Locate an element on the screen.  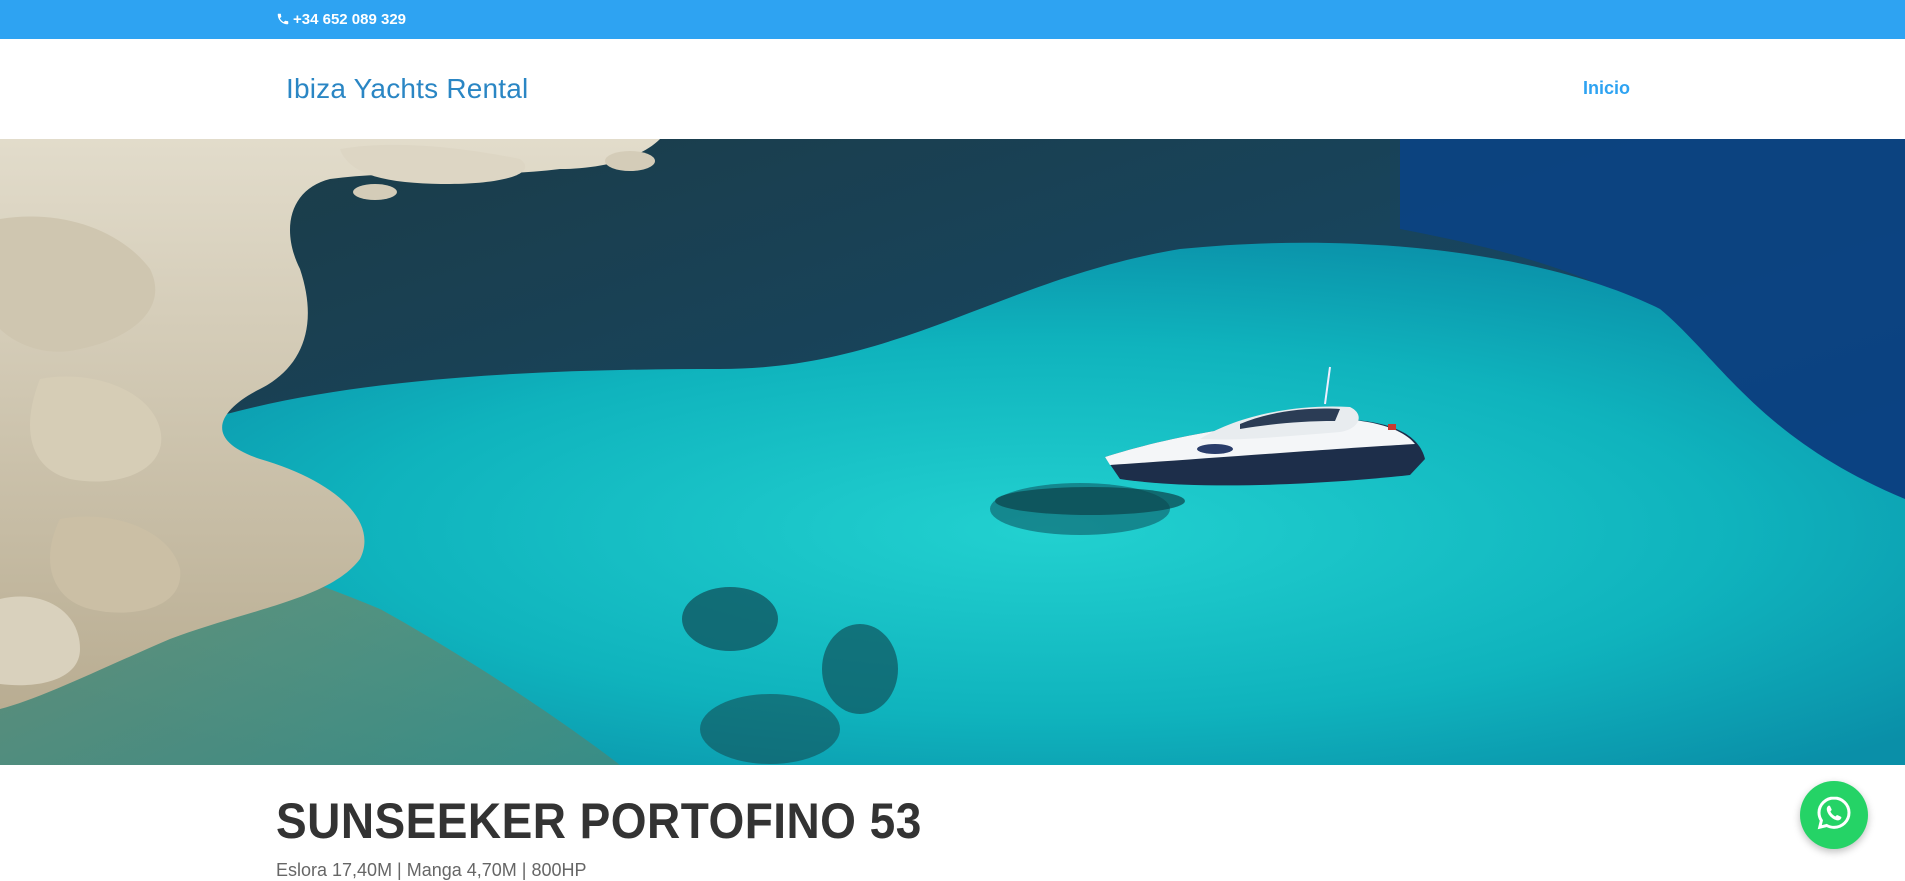
whatsapp-icon is located at coordinates (1834, 815).